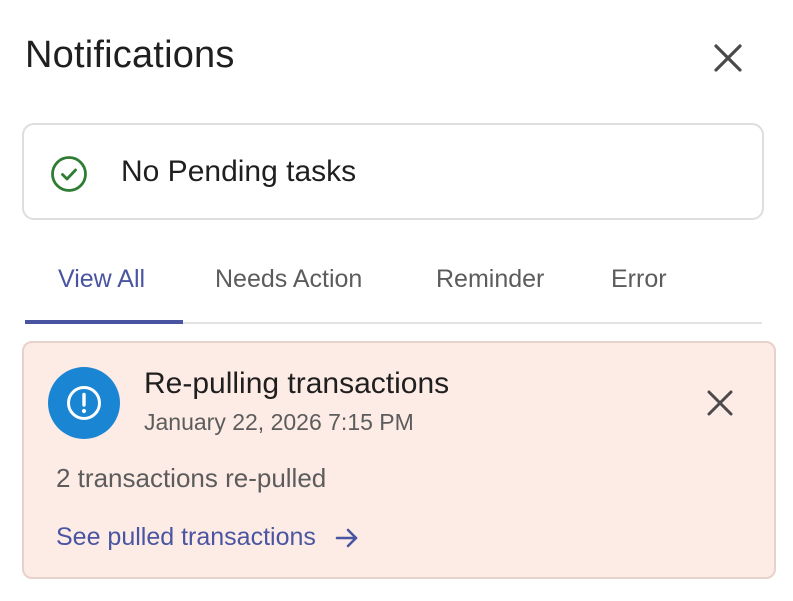  What do you see at coordinates (191, 478) in the screenshot?
I see `notification-body: 2 transactions re-pulled` at bounding box center [191, 478].